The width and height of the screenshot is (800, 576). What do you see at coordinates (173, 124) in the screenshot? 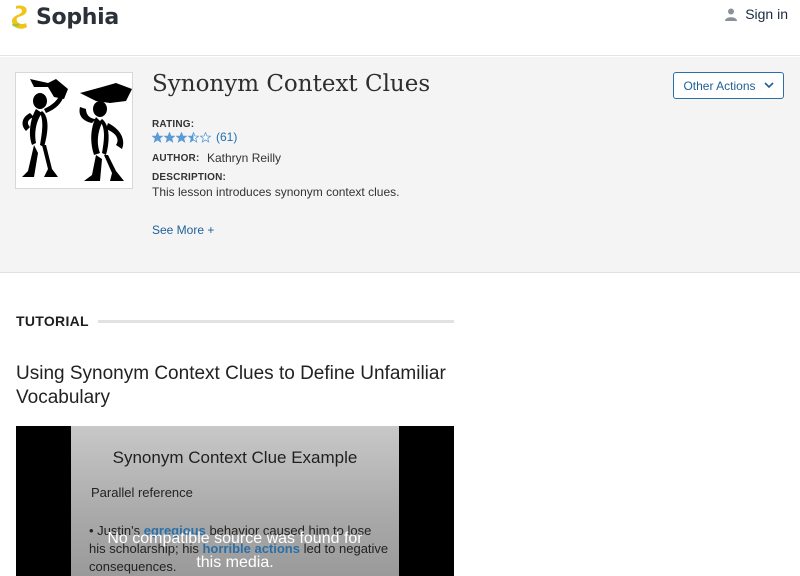
I see `rating-label: RATING:` at bounding box center [173, 124].